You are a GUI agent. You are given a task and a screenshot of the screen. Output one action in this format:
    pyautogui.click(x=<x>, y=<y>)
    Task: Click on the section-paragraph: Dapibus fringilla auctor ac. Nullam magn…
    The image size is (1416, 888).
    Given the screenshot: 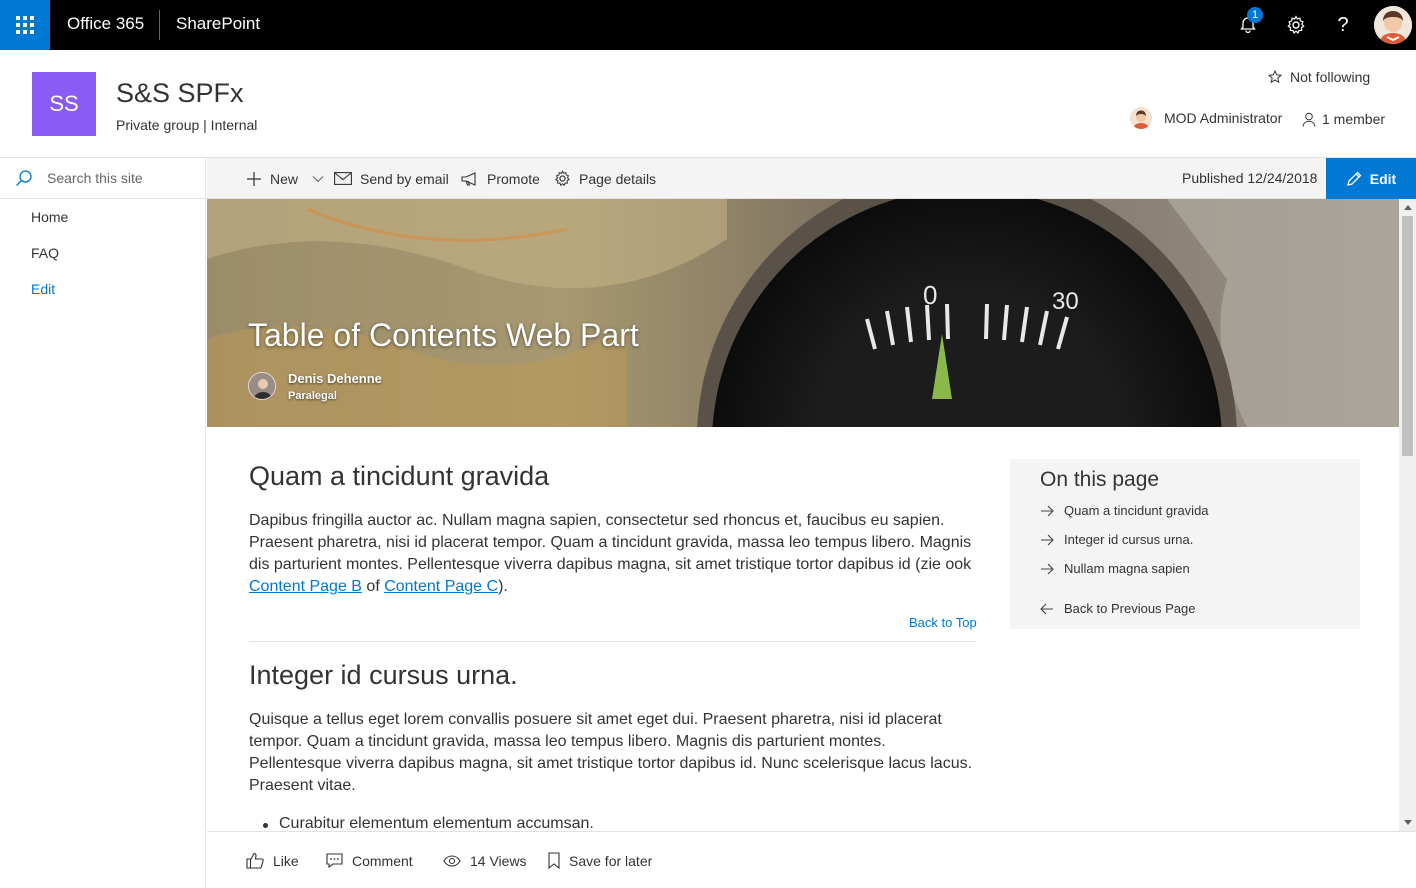 What is the action you would take?
    pyautogui.click(x=610, y=553)
    